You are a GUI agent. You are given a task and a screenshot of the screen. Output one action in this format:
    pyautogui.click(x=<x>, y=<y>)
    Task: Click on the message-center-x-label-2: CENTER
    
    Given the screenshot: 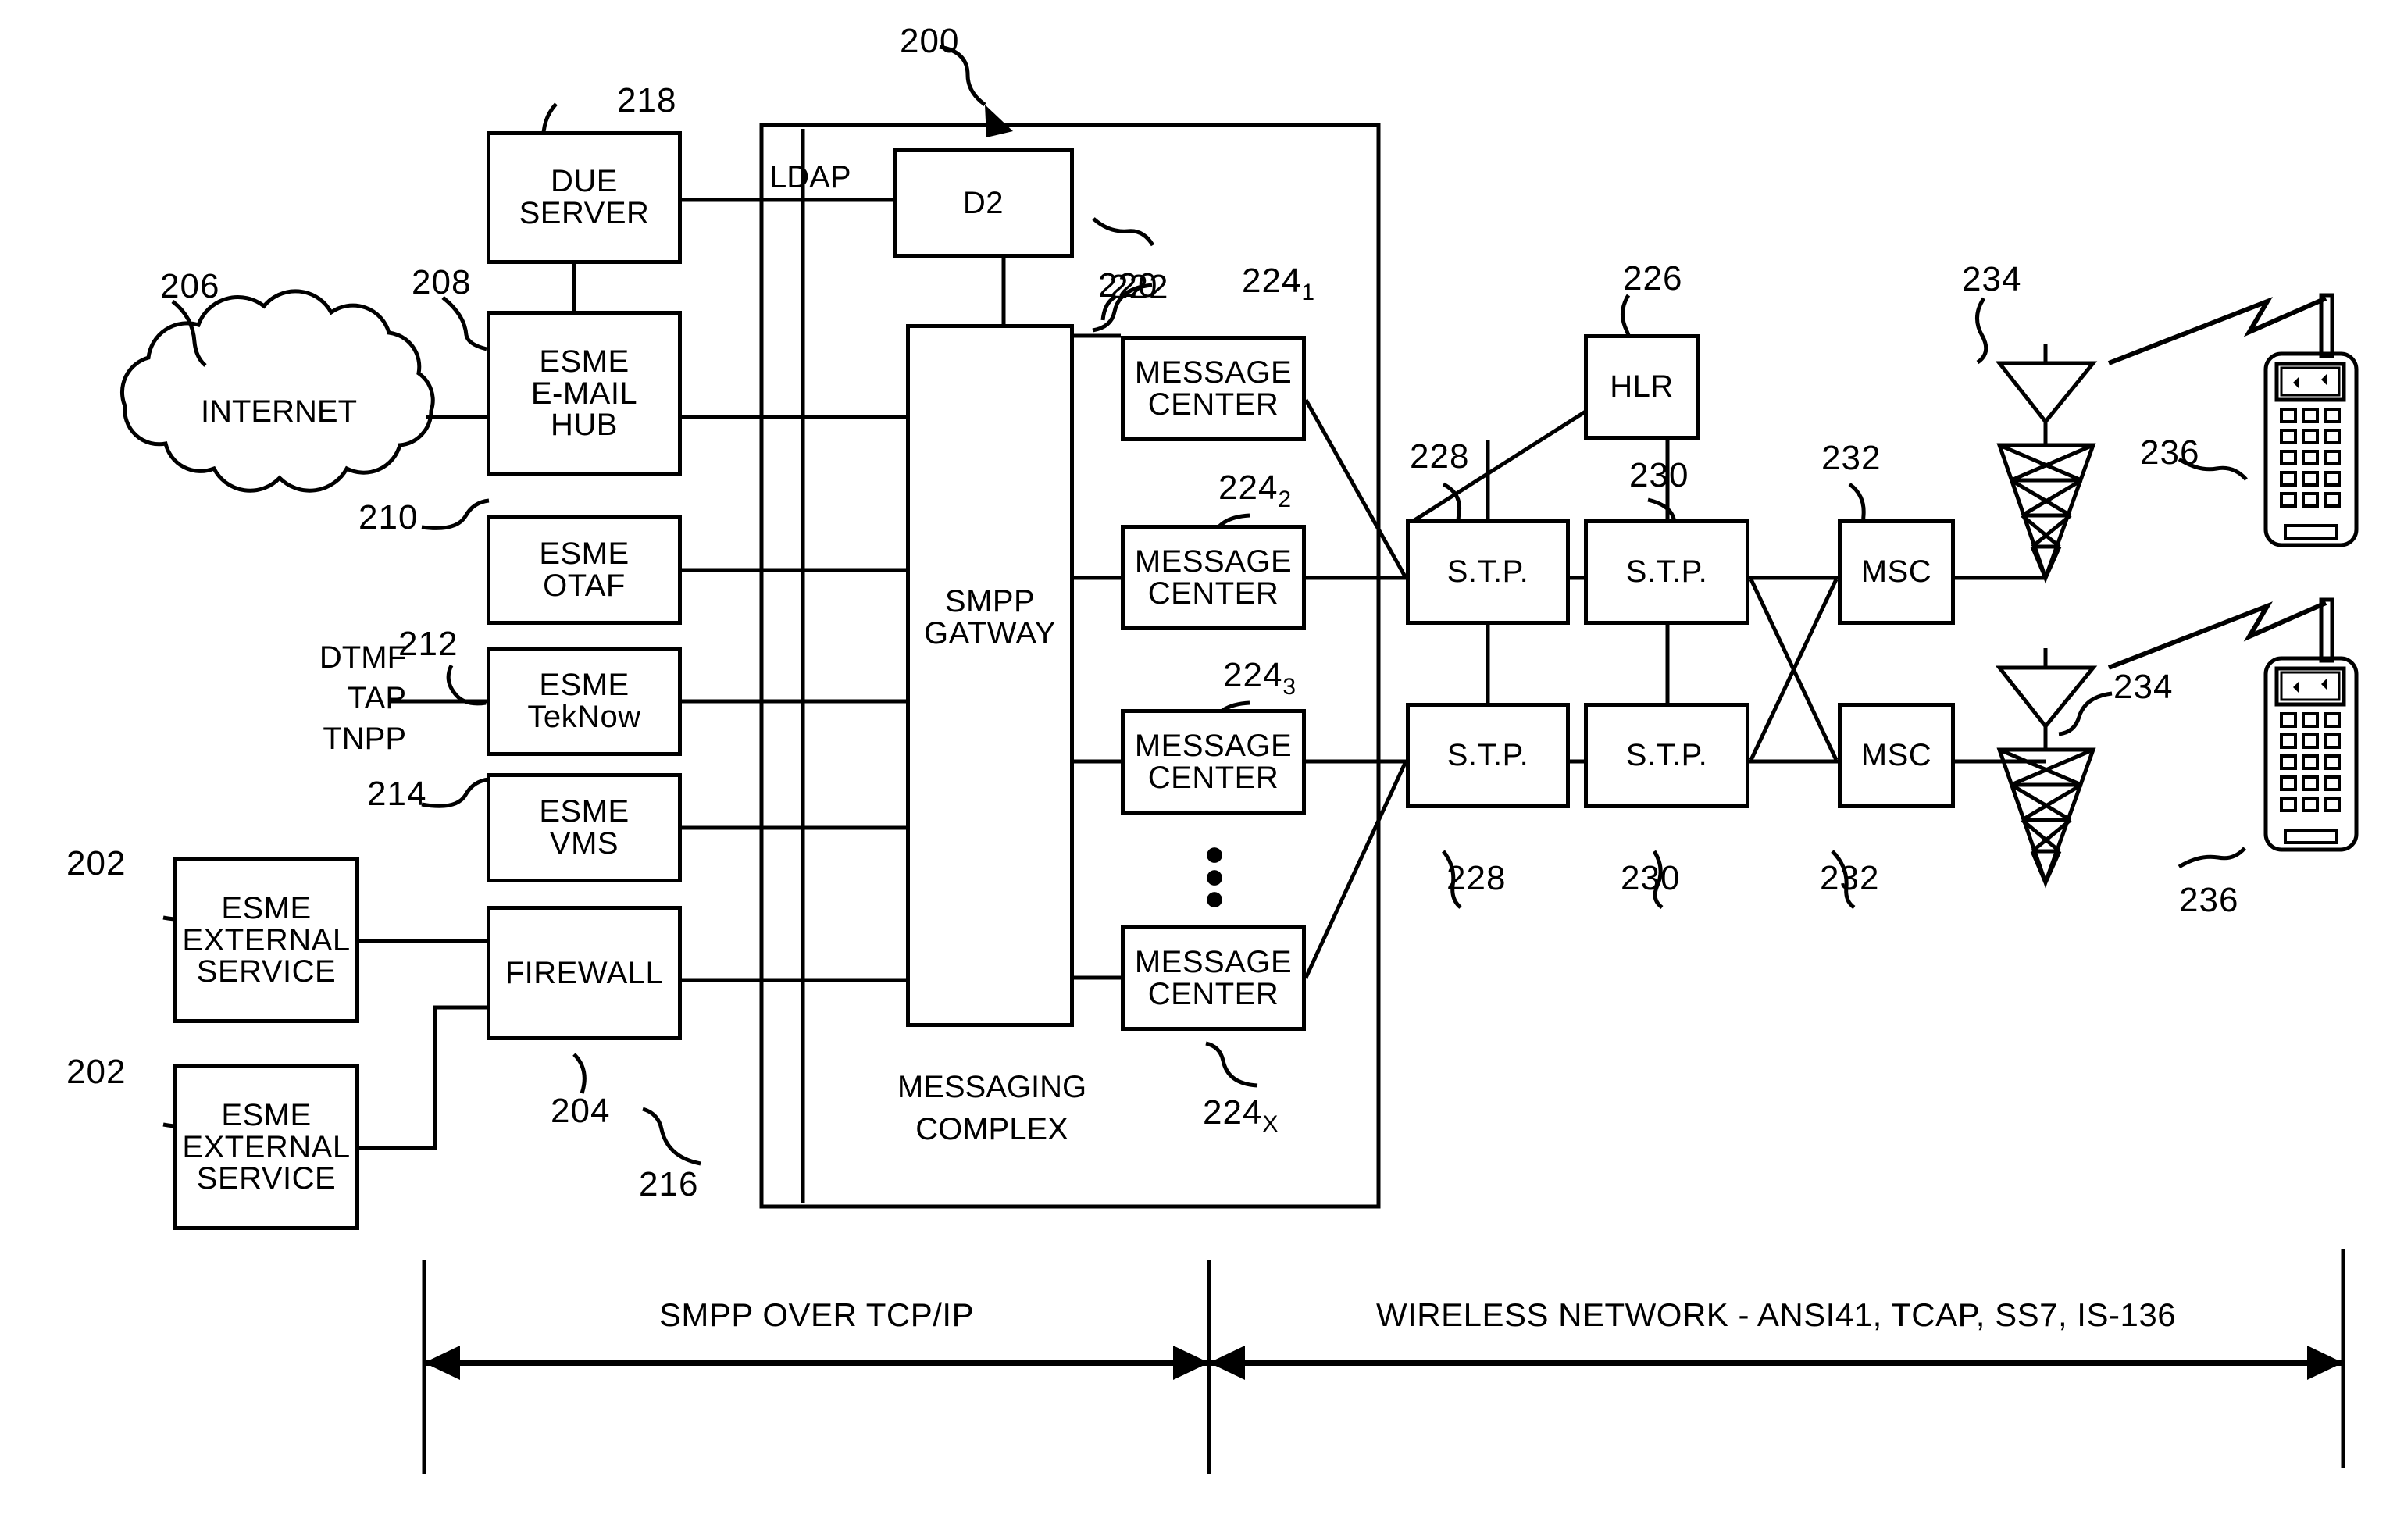 What is the action you would take?
    pyautogui.click(x=1213, y=993)
    